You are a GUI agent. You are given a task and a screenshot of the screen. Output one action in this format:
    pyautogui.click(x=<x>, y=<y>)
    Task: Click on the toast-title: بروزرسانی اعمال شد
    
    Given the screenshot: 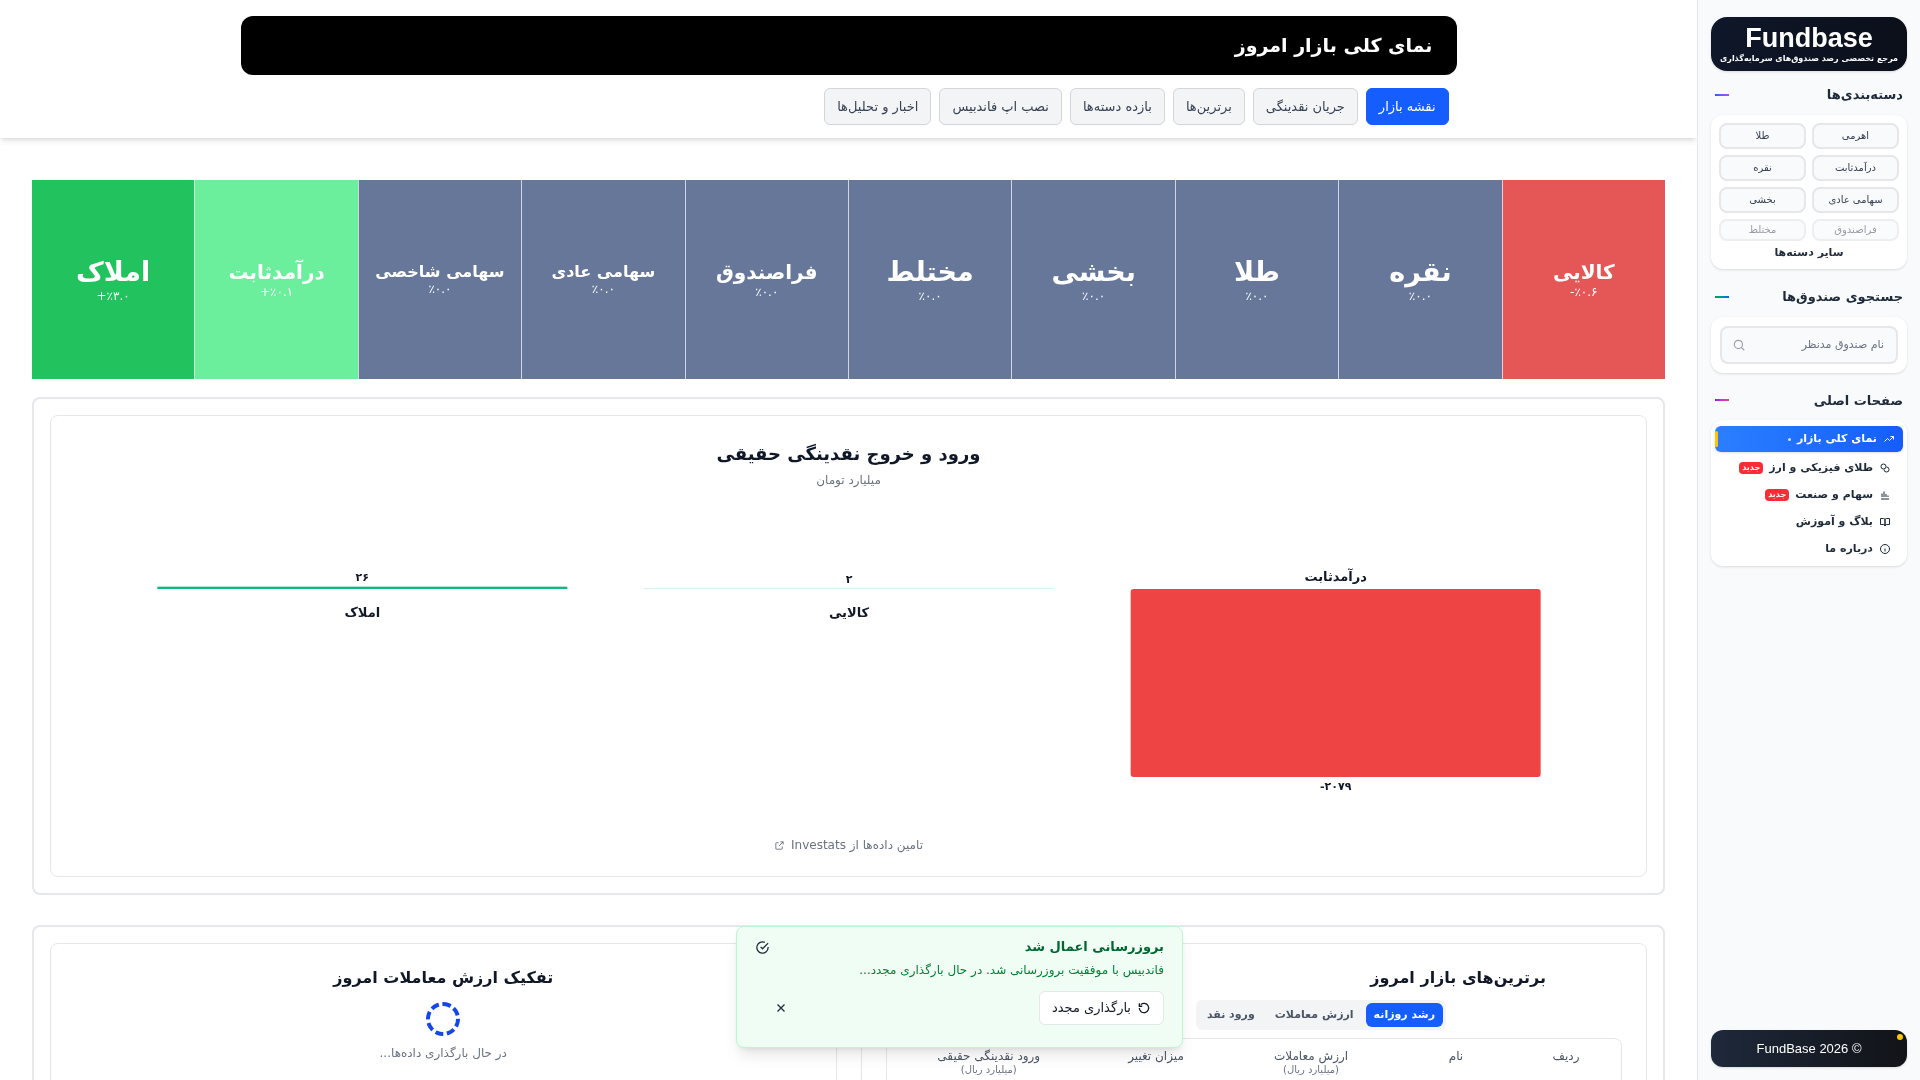 What is the action you would take?
    pyautogui.click(x=1093, y=947)
    